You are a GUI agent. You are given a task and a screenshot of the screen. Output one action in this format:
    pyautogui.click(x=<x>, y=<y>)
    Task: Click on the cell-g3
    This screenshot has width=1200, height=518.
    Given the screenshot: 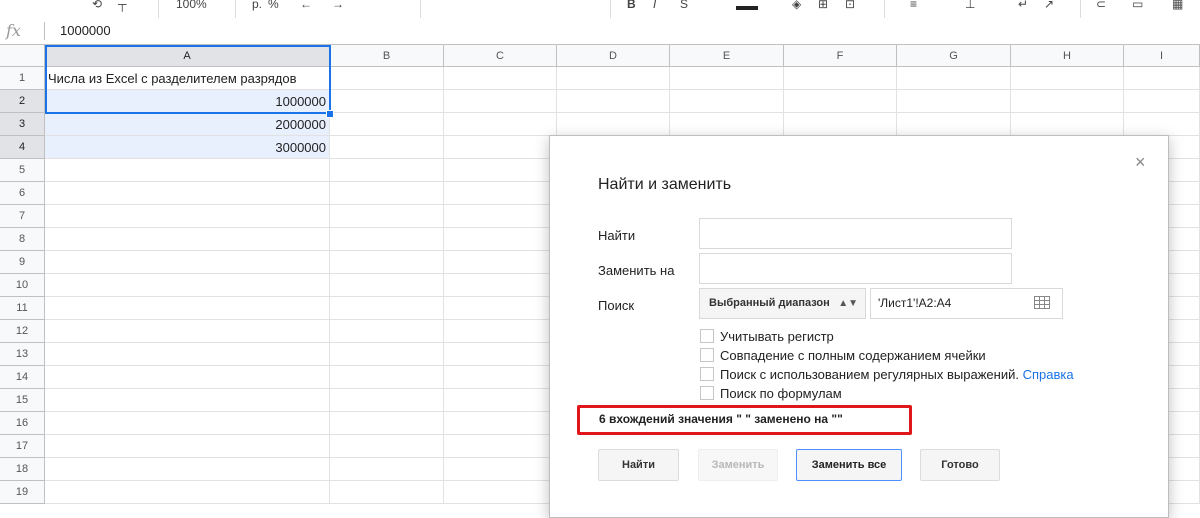 What is the action you would take?
    pyautogui.click(x=954, y=124)
    